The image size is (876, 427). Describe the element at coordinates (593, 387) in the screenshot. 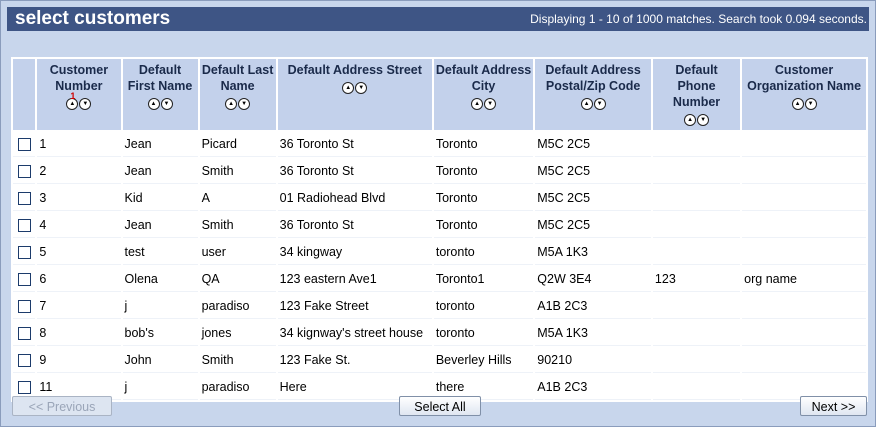

I see `table-cell: A1B 2C3` at that location.